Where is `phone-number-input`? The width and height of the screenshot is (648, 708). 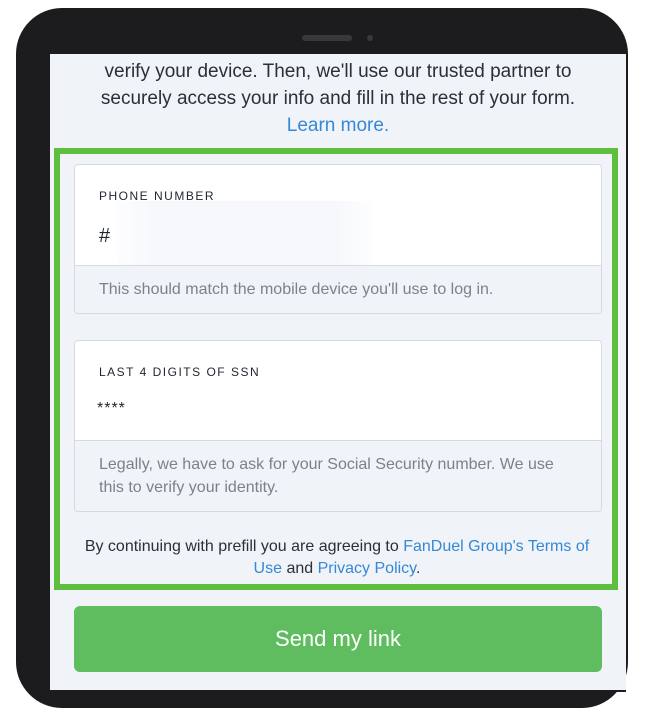 phone-number-input is located at coordinates (242, 237).